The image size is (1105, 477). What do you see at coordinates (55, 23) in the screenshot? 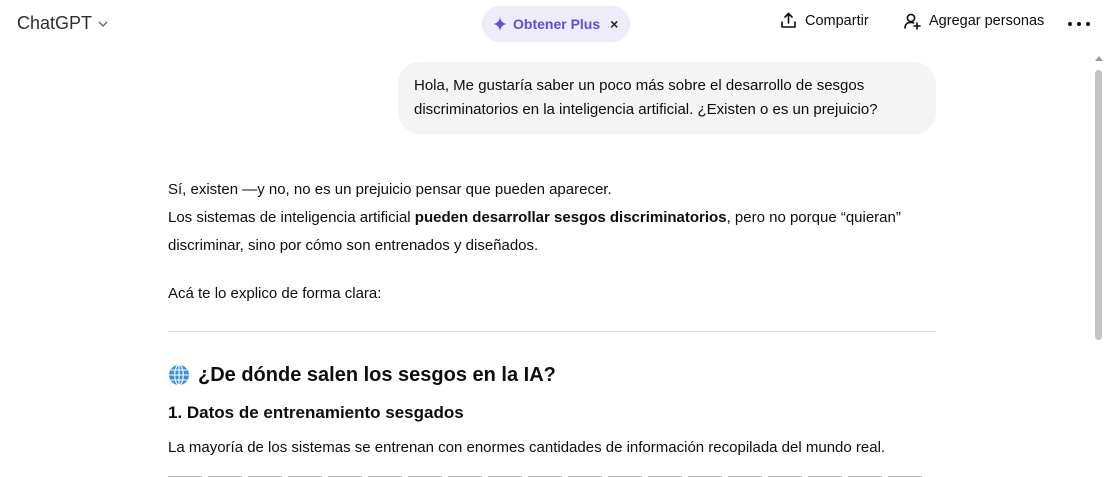
I see `model-name: ChatGPT` at bounding box center [55, 23].